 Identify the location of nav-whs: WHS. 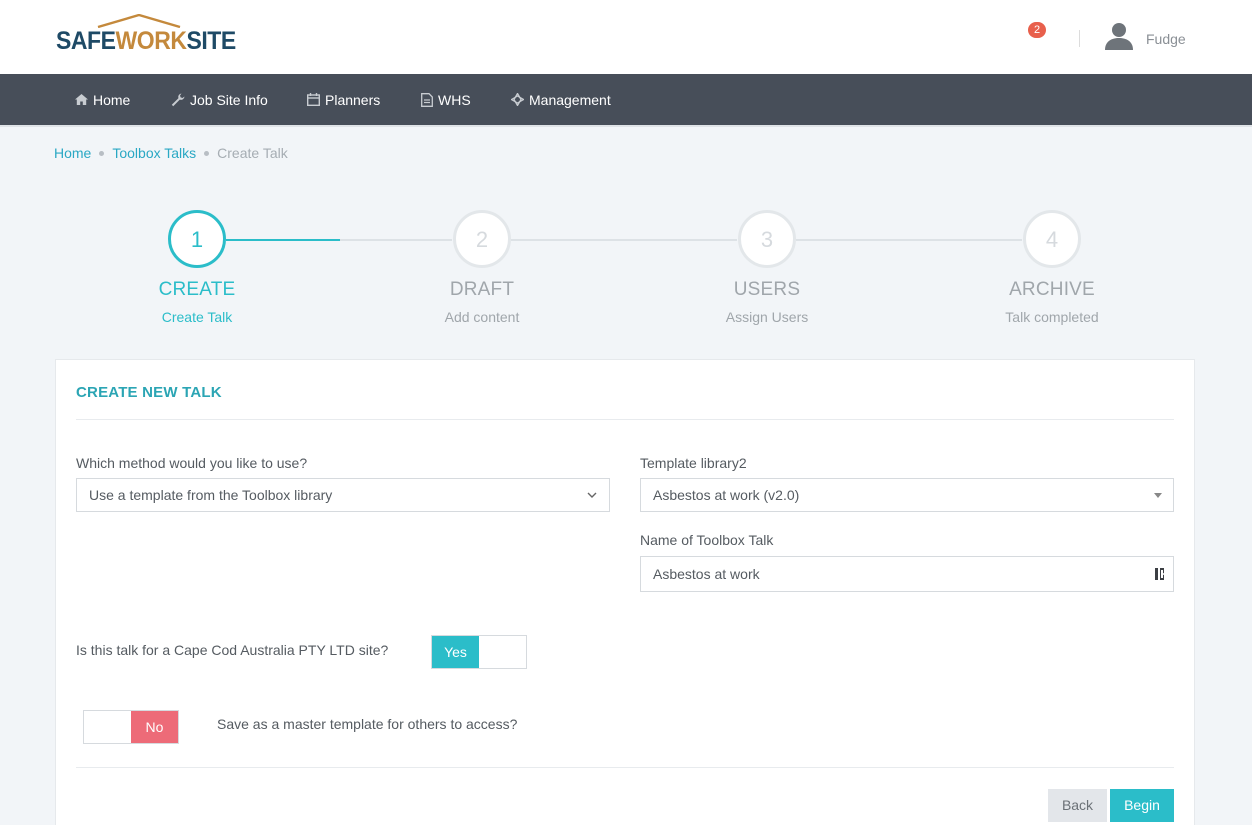
(446, 99).